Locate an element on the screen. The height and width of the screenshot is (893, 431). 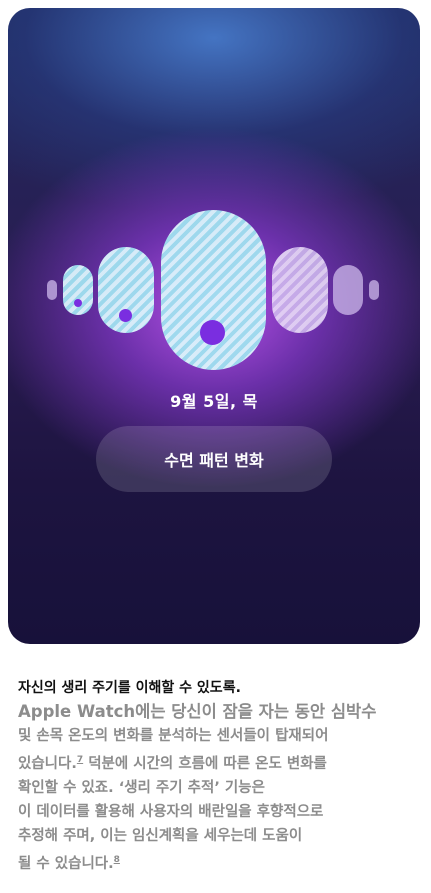
cycle-day-pill-selected is located at coordinates (213, 290).